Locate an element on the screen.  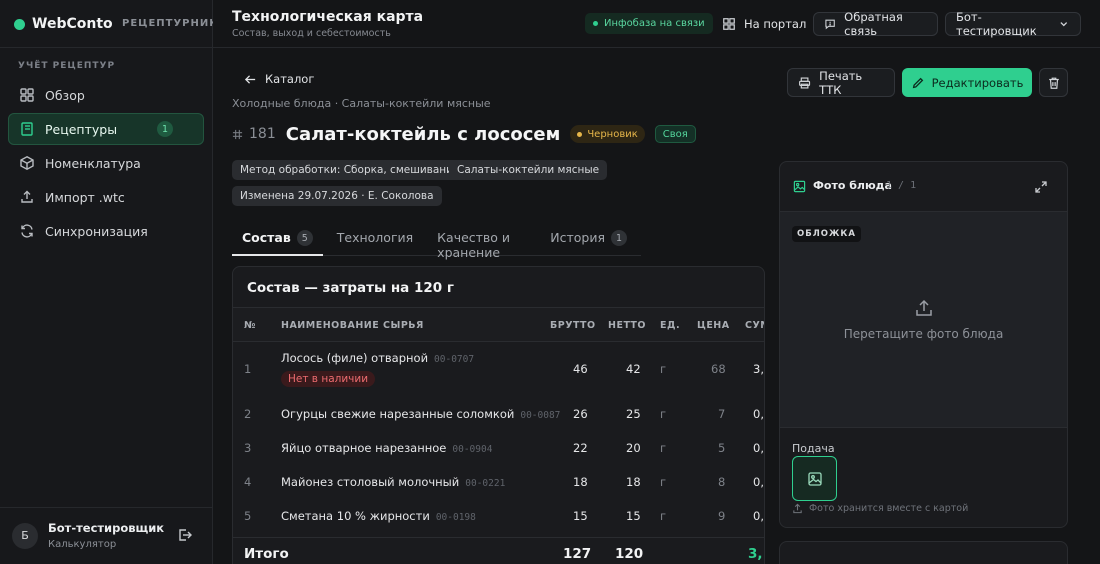
ingredient-label: Яйцо отварное нарезанное is located at coordinates (364, 448).